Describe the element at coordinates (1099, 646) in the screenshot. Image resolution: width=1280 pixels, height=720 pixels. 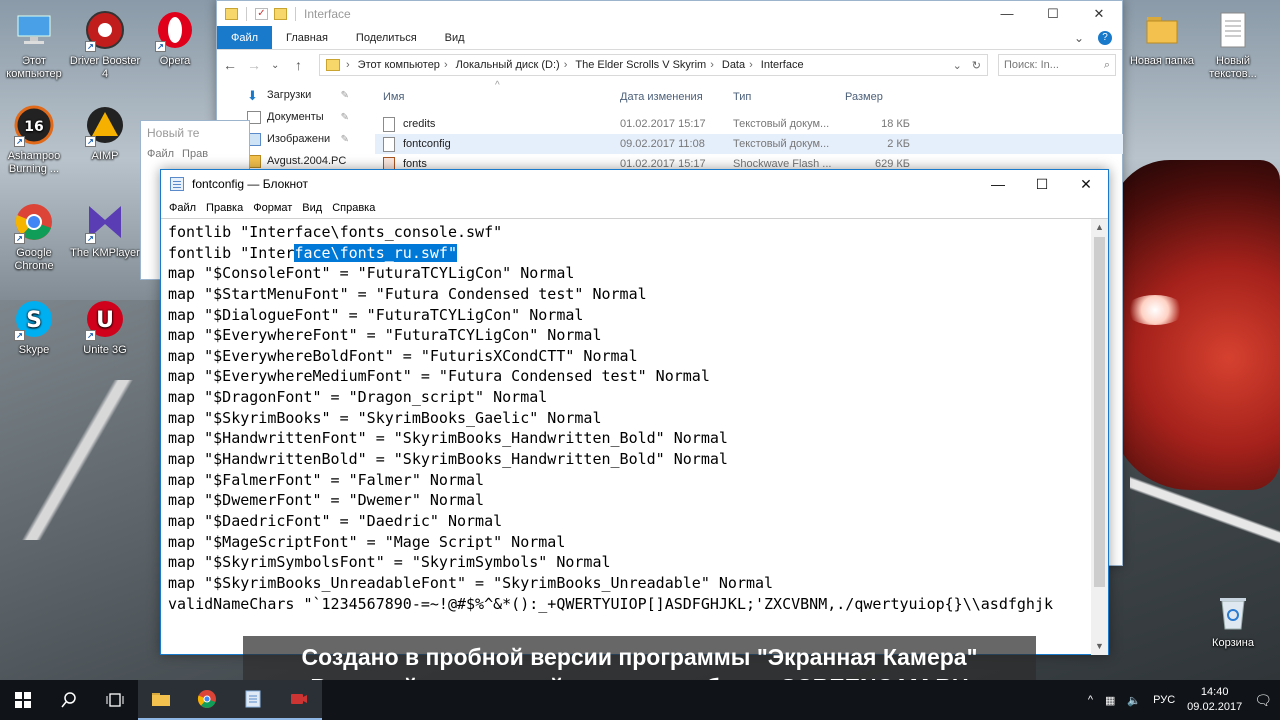
I see `scroll-down-icon: ▼` at that location.